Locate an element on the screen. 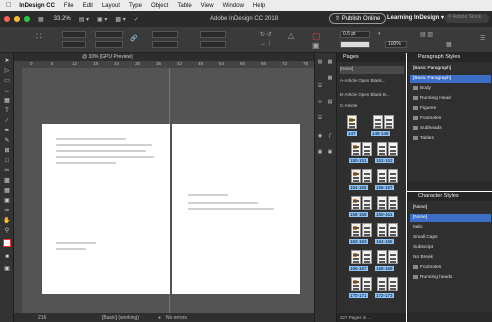 Image resolution: width=492 pixels, height=322 pixels. bridge-icon: ▦ is located at coordinates (41, 19).